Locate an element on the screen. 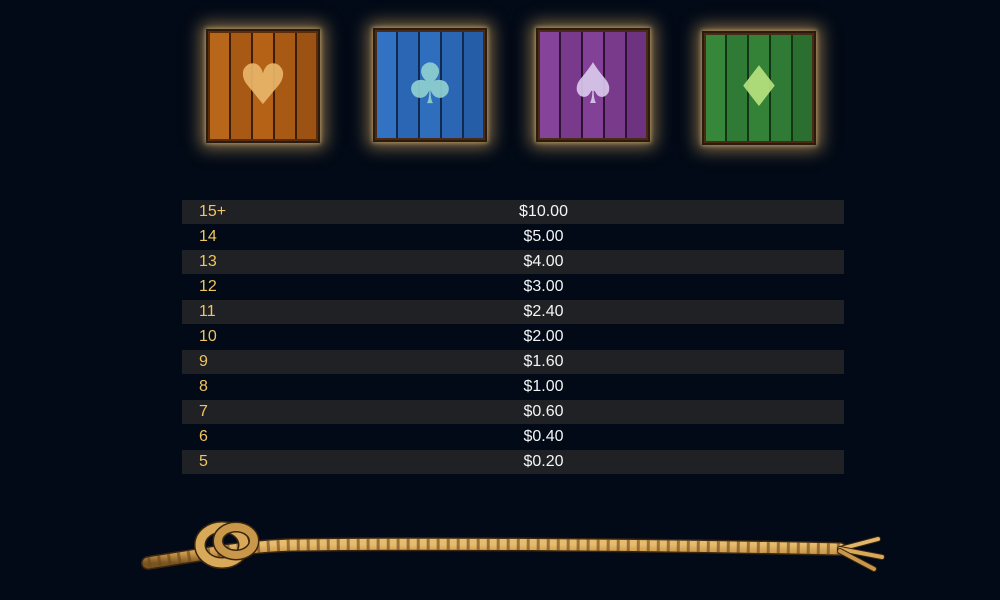 This screenshot has width=1000, height=600. paytable-row: 14 $5.00 is located at coordinates (513, 237).